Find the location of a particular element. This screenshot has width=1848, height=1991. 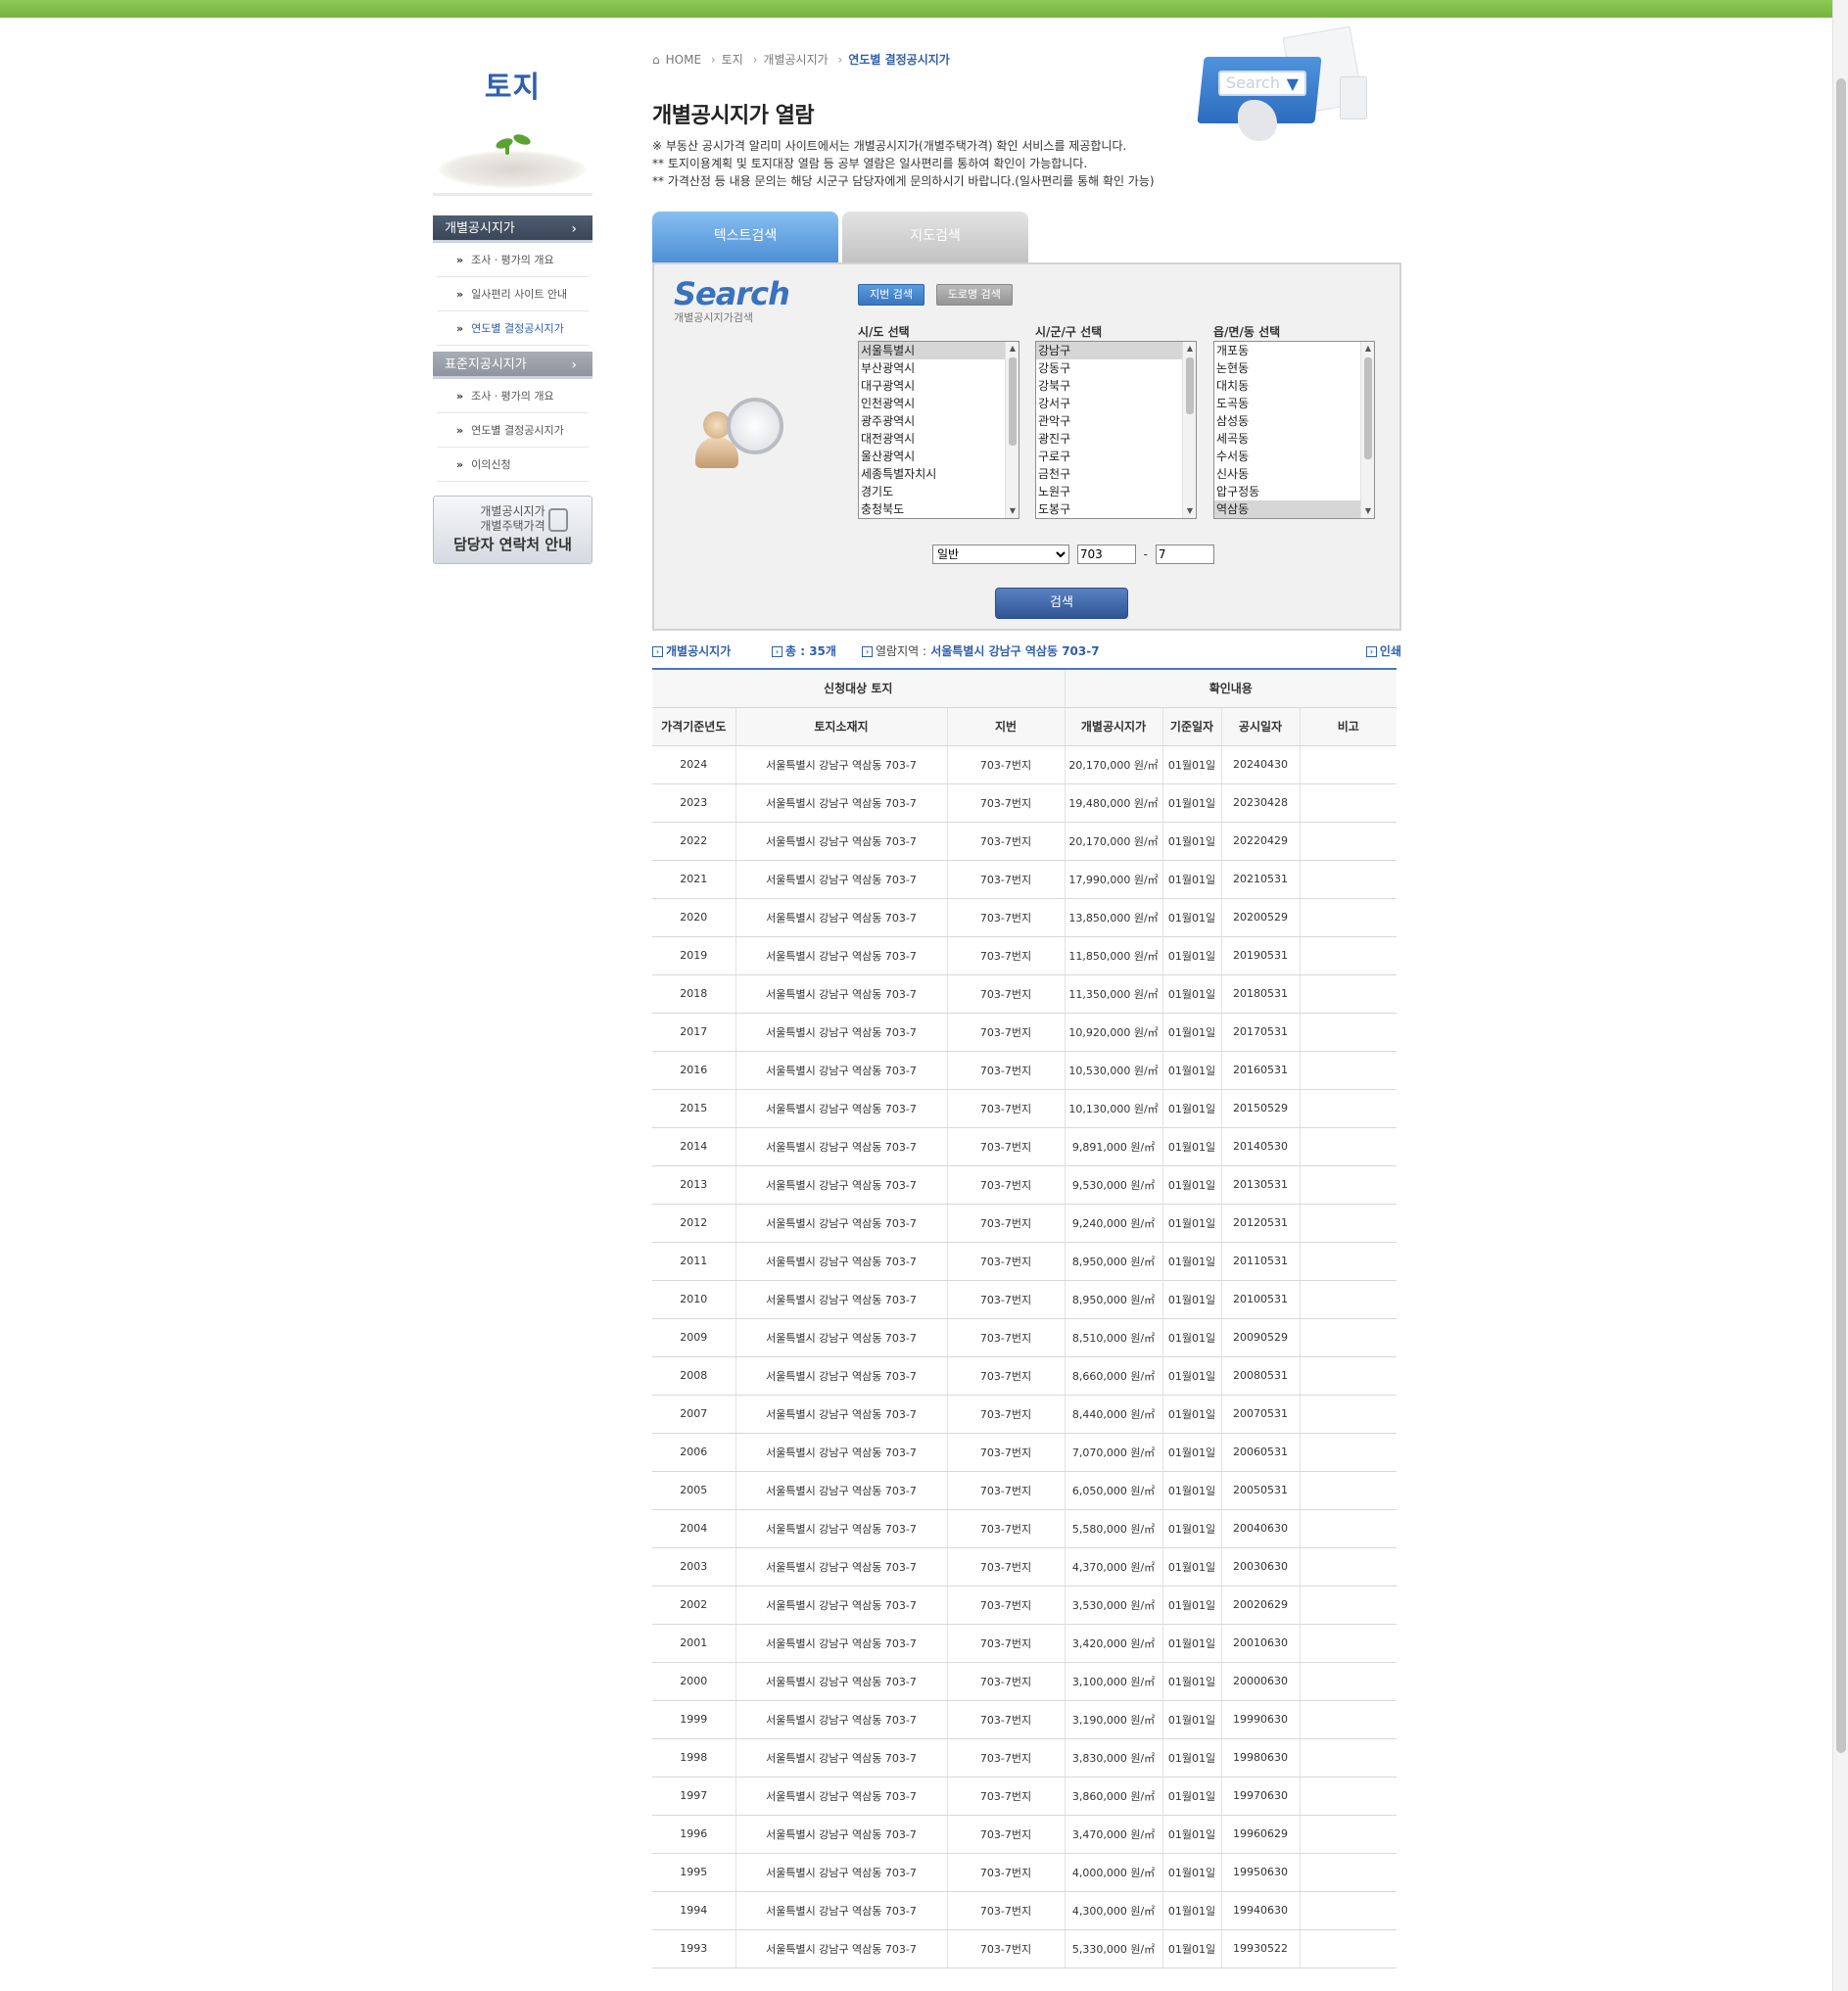

listbox-option: 역삼동 is located at coordinates (1294, 509).